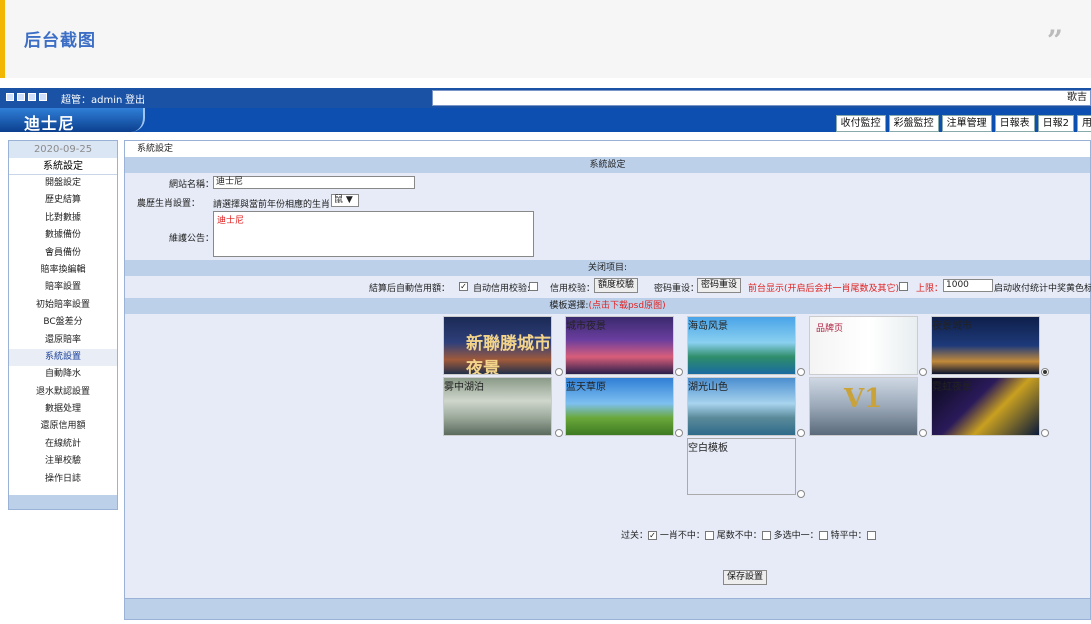 This screenshot has width=1091, height=624. Describe the element at coordinates (497, 406) in the screenshot. I see `template-thumbnail: 雾中湖泊` at that location.